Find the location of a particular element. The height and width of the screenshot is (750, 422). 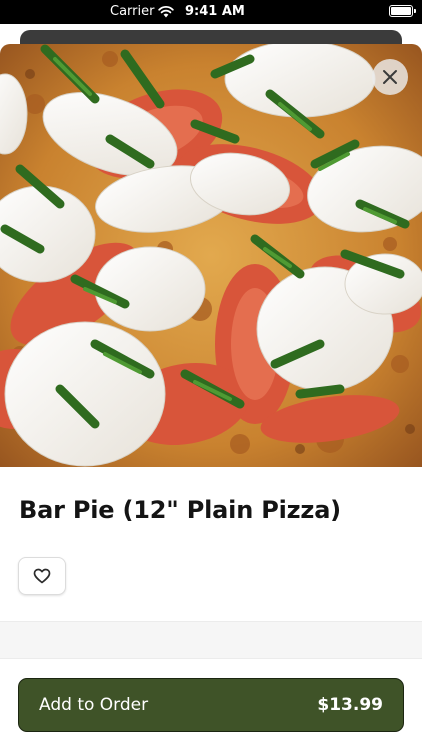

favorite-button is located at coordinates (42, 576).